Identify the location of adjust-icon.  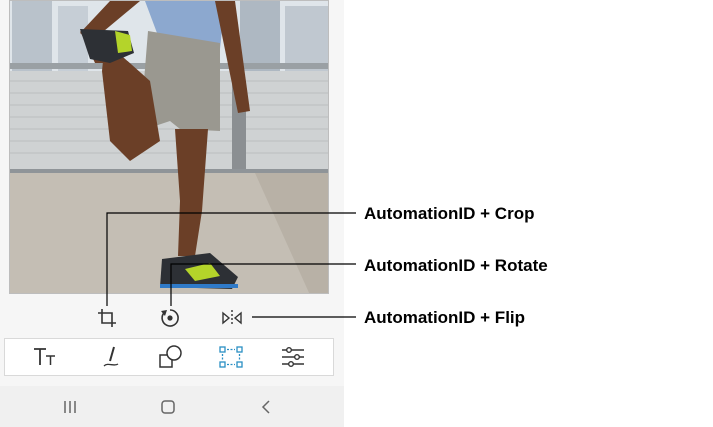
(293, 357).